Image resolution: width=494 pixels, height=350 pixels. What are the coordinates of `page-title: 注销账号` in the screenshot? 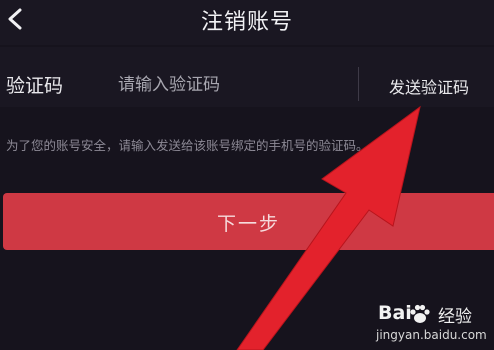 It's located at (246, 22).